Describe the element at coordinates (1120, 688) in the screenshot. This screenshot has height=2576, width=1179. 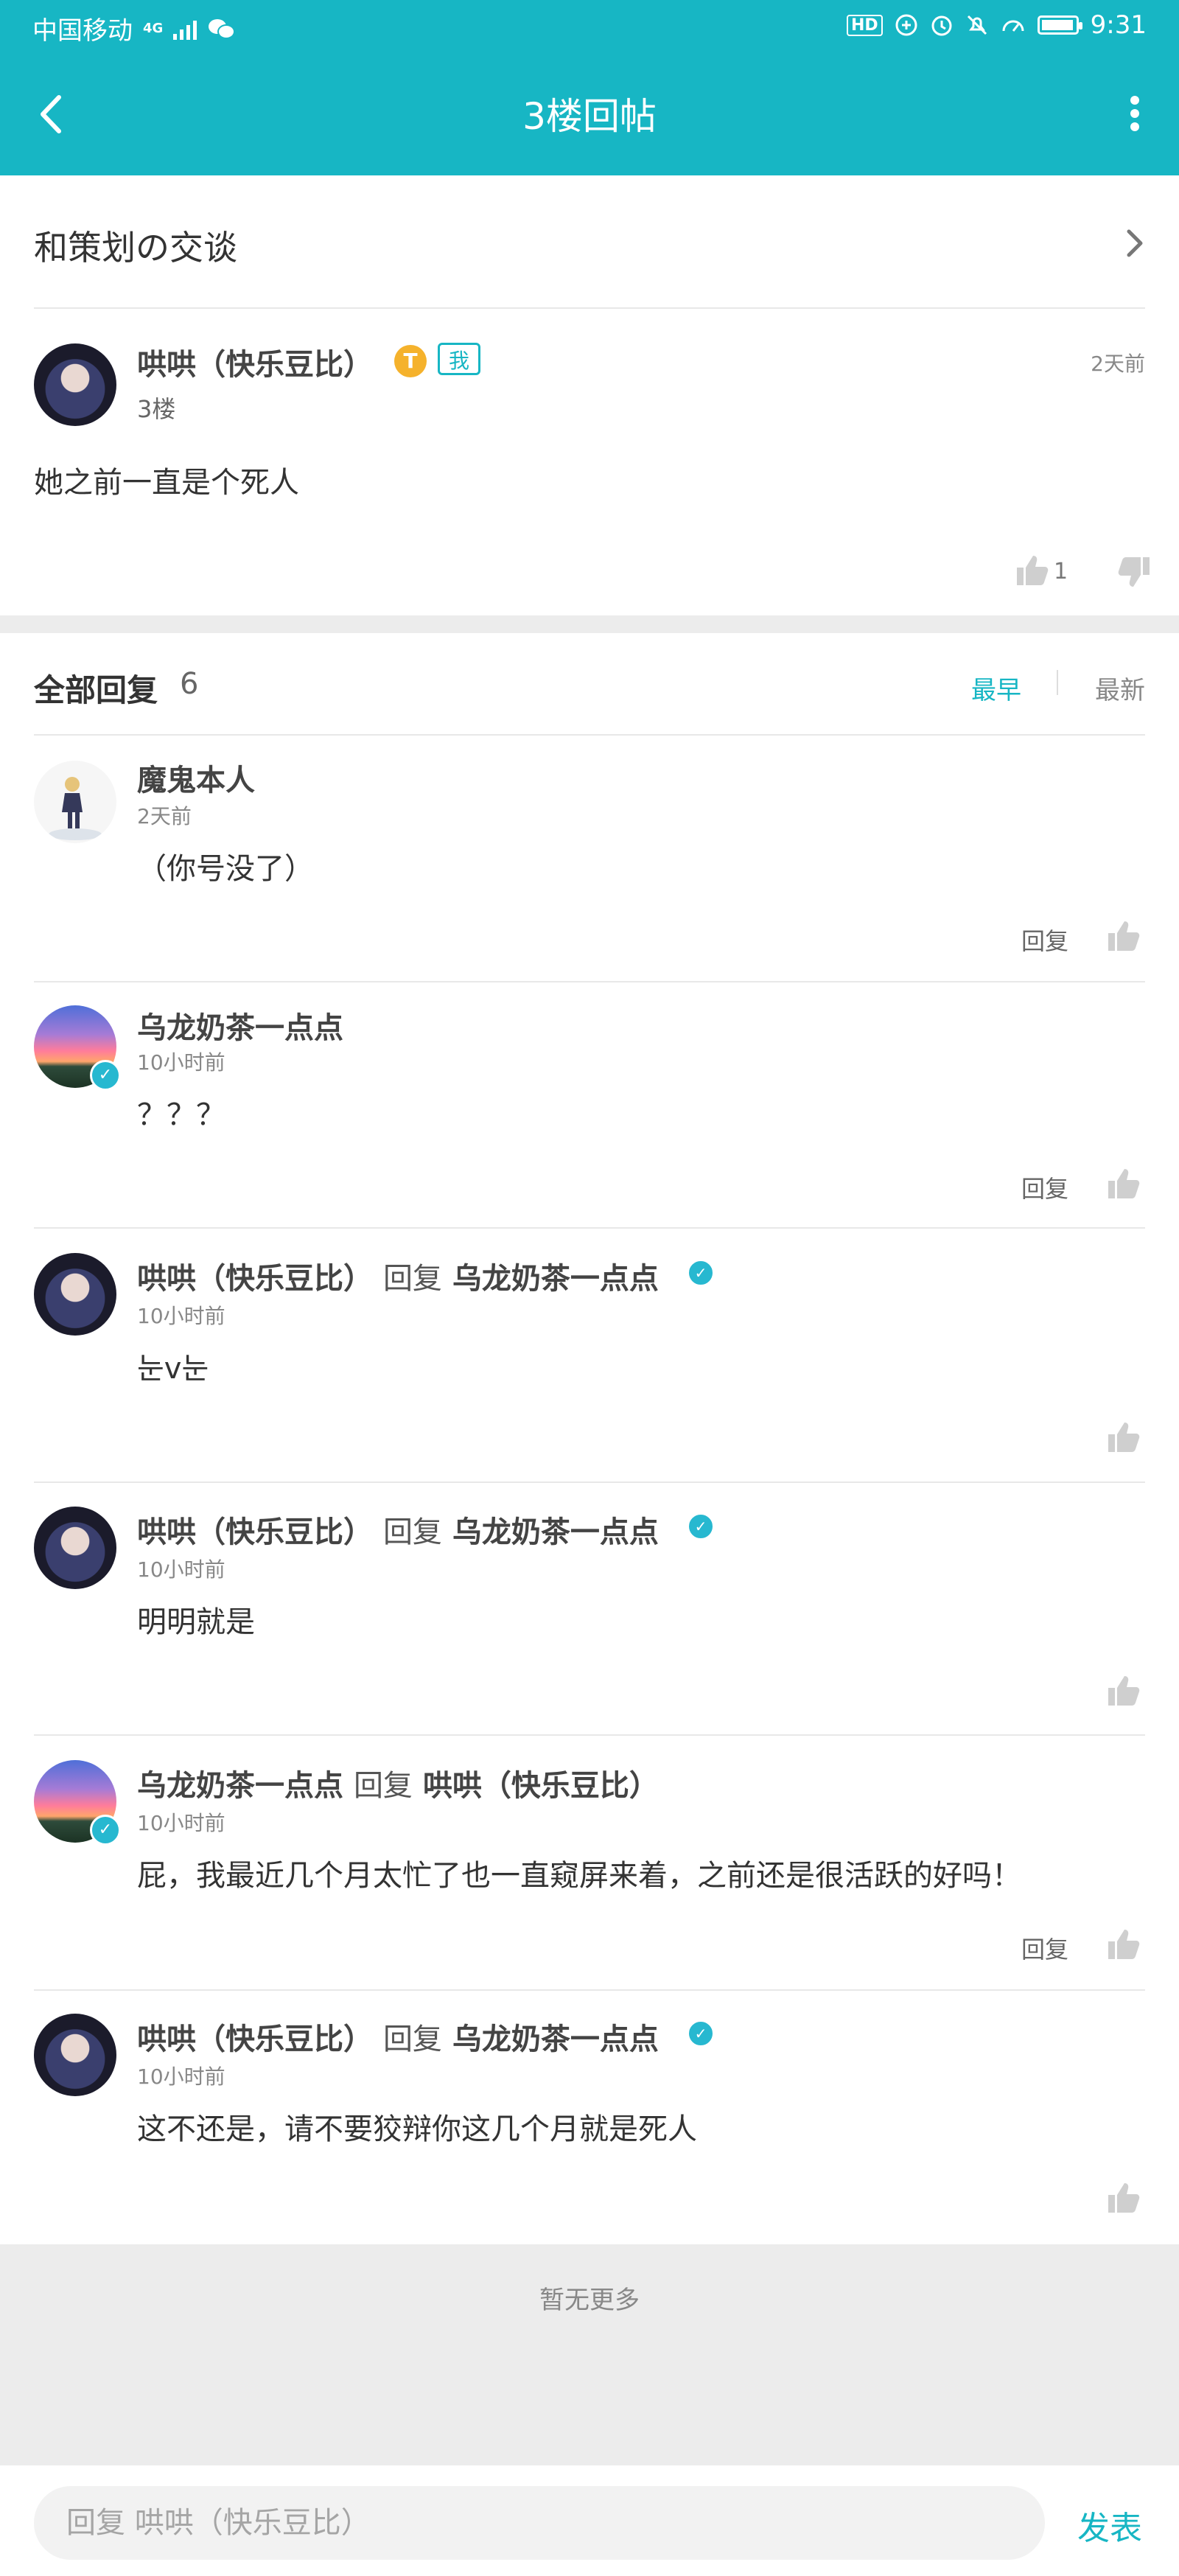
I see `sort-latest-tab: 最新` at that location.